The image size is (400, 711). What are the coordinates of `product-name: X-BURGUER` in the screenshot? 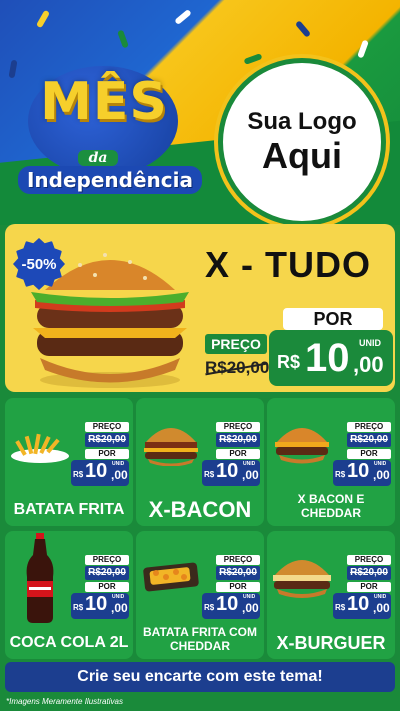 It's located at (331, 643).